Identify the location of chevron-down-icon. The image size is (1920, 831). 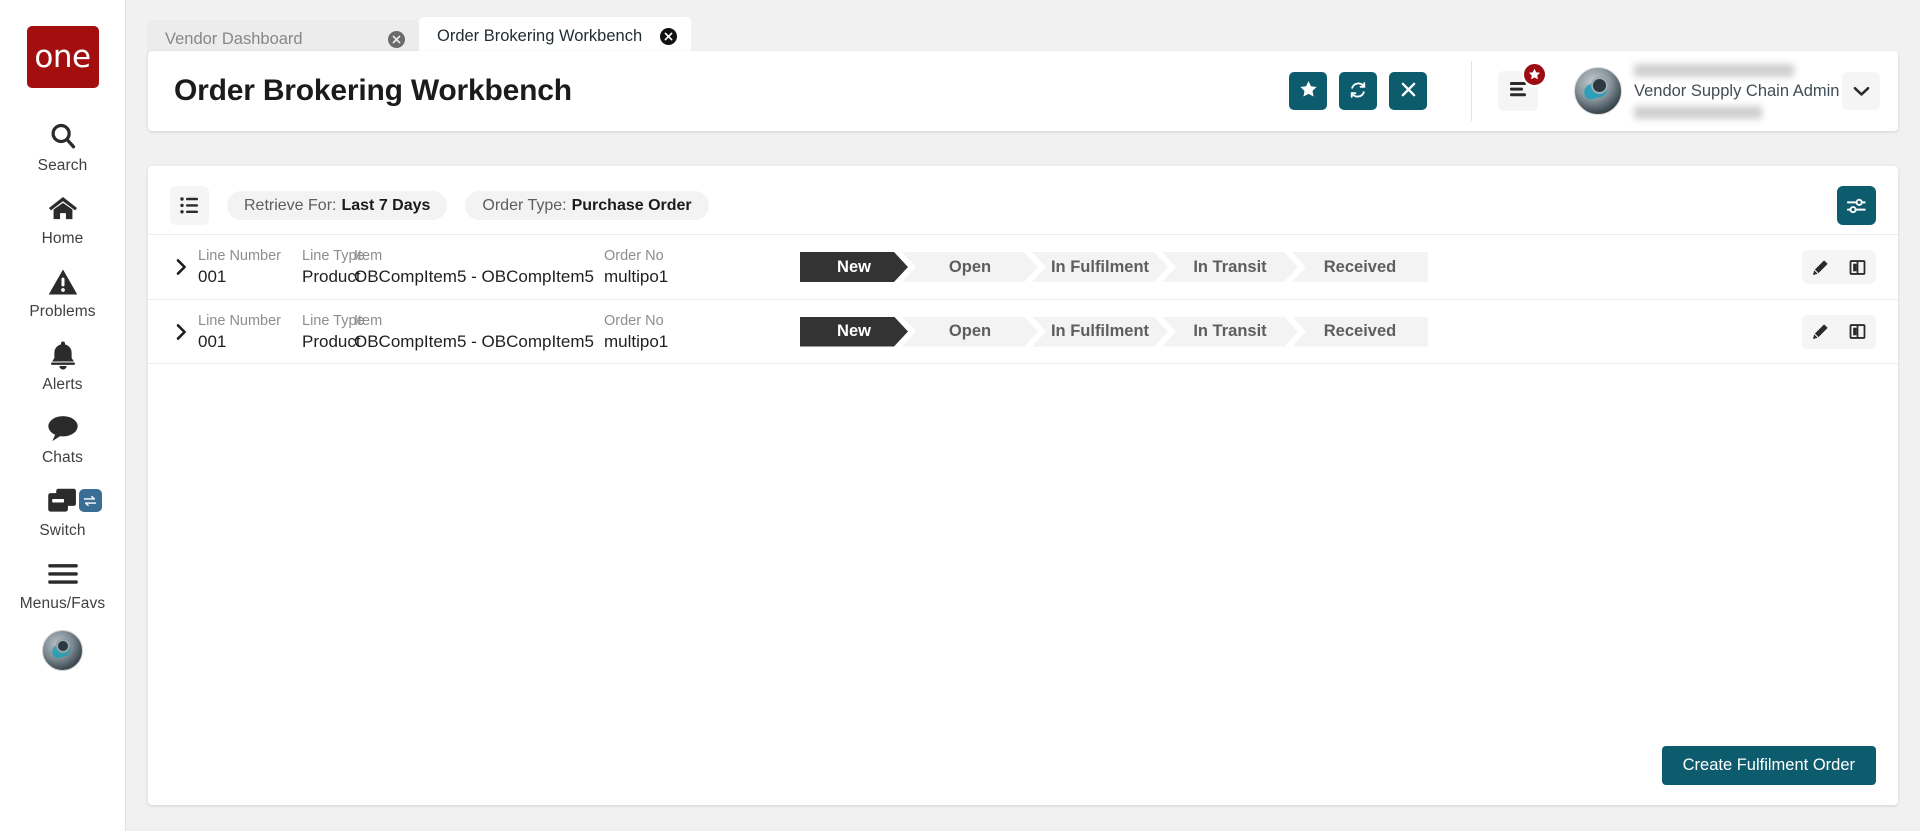
(1861, 91).